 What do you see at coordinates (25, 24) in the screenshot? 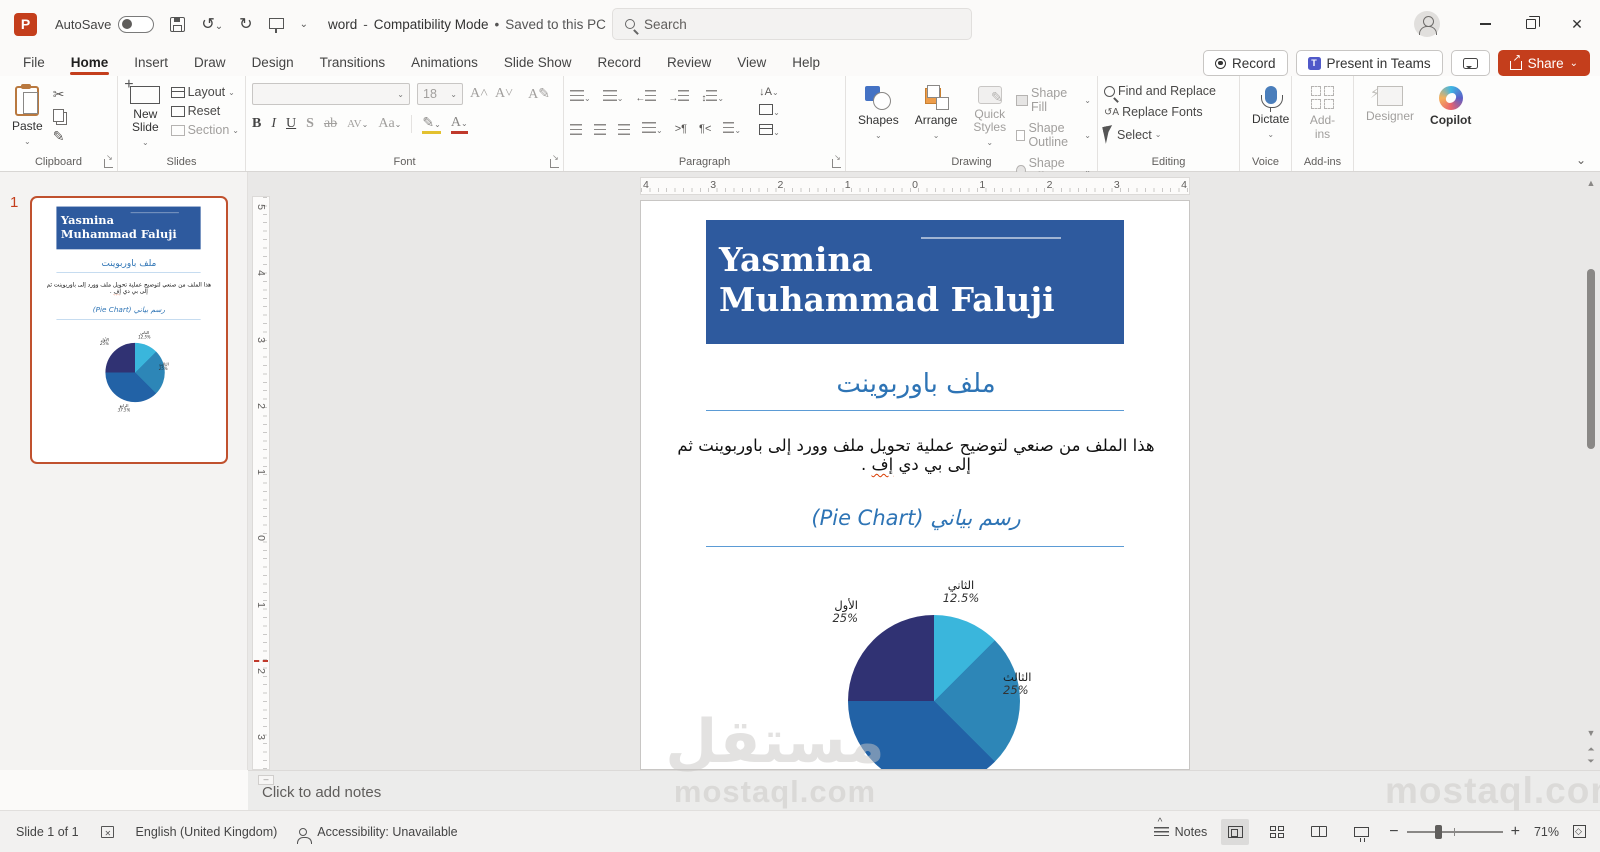
I see `powerpoint-logo-icon: P` at bounding box center [25, 24].